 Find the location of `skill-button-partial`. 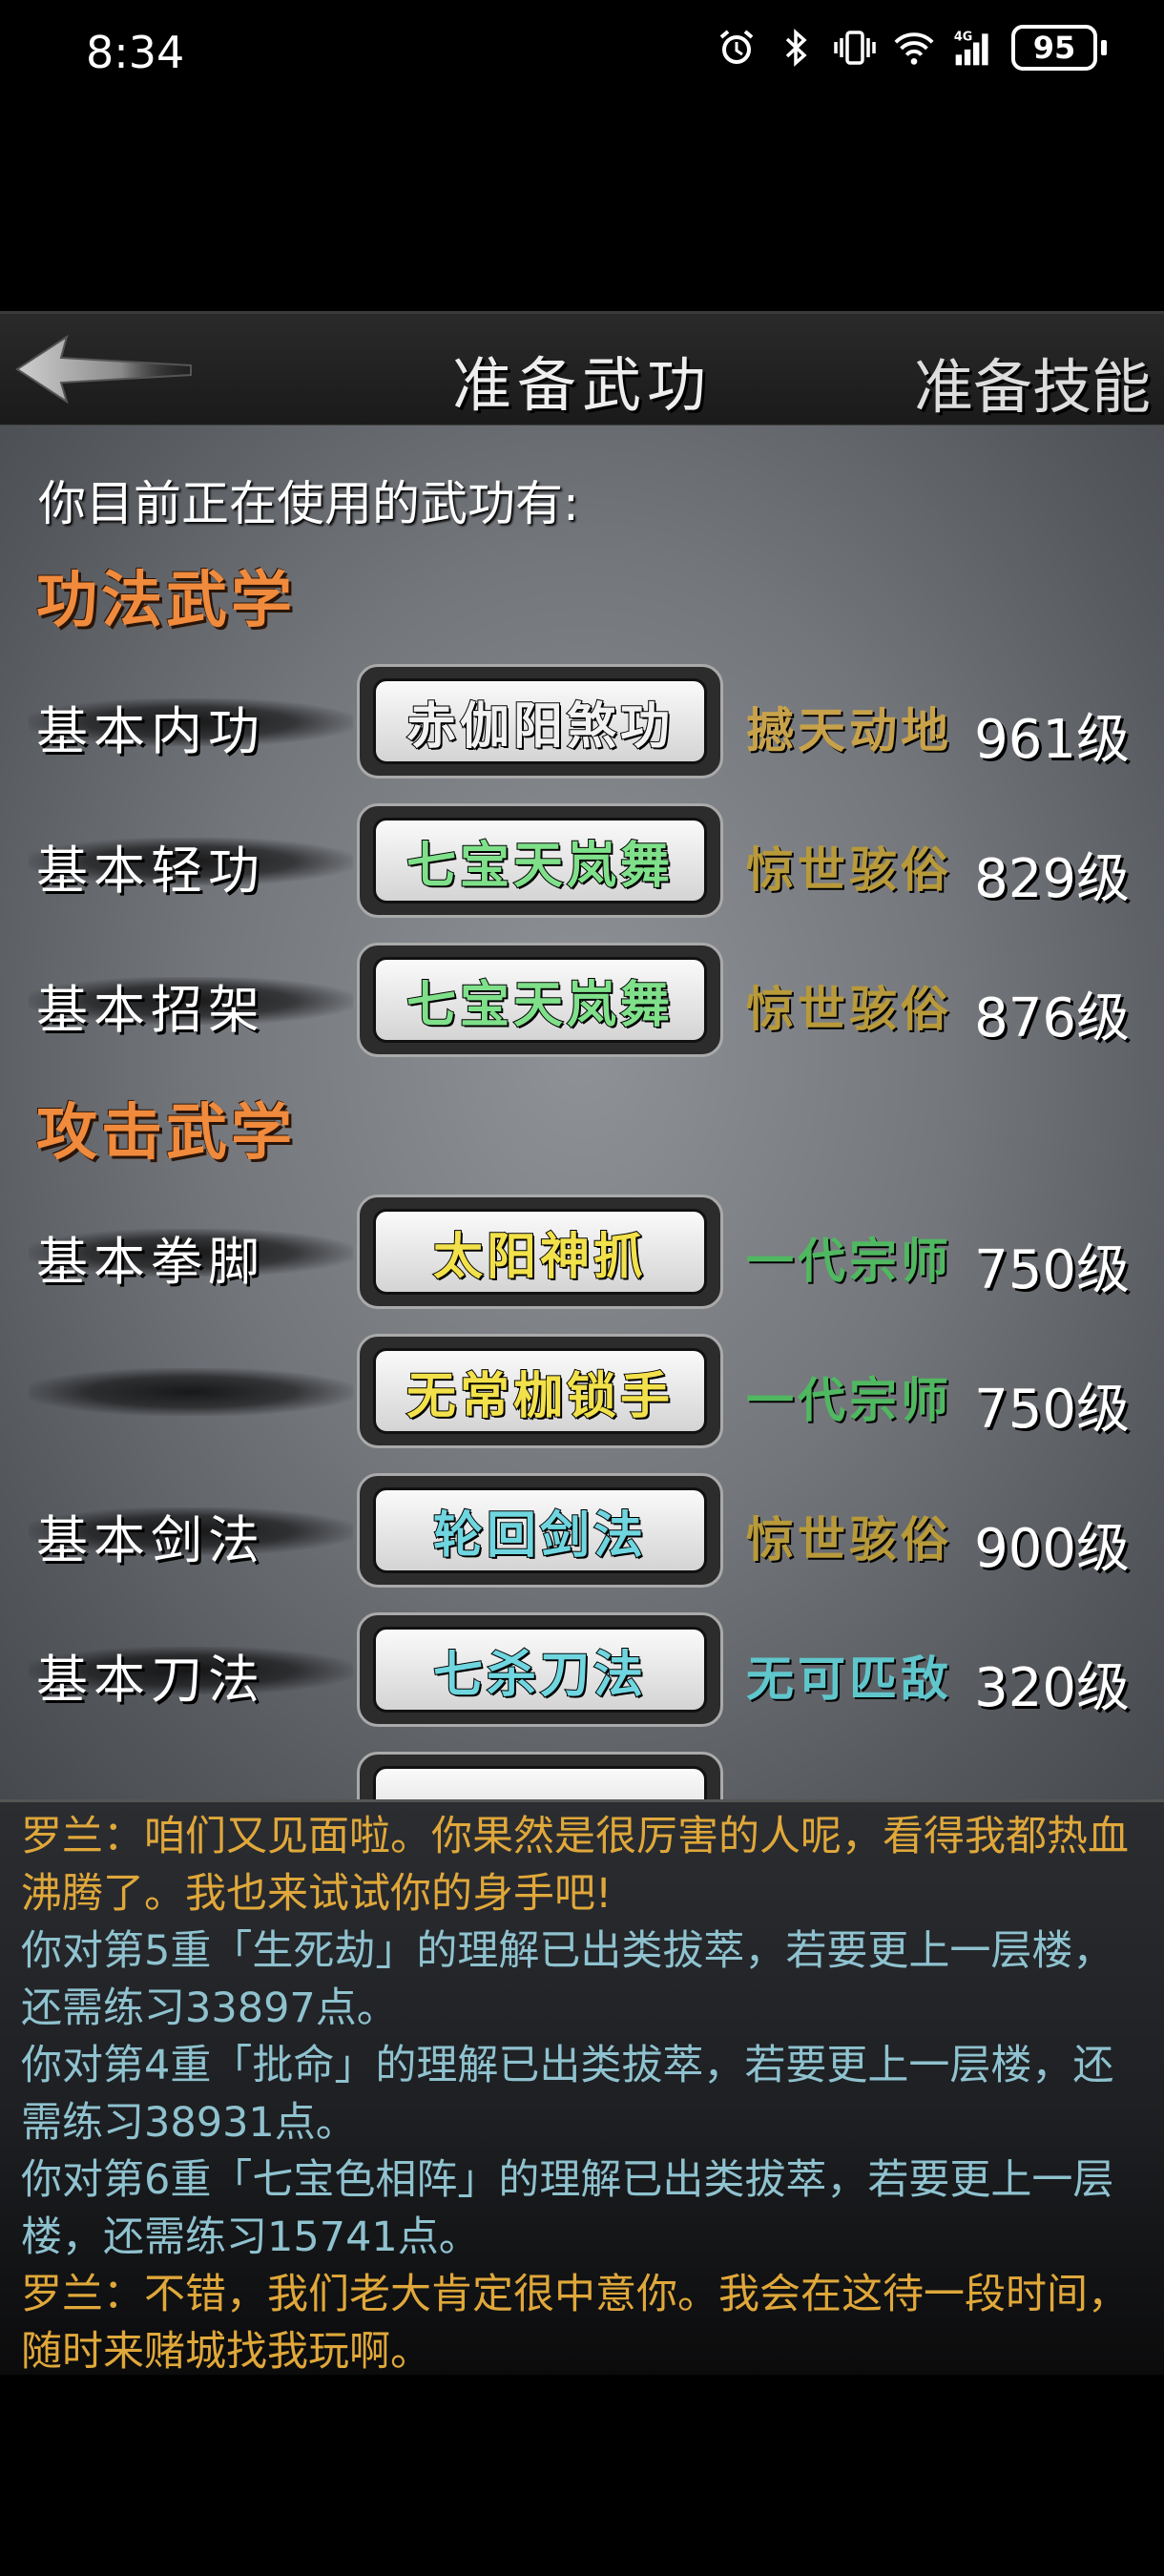

skill-button-partial is located at coordinates (540, 1775).